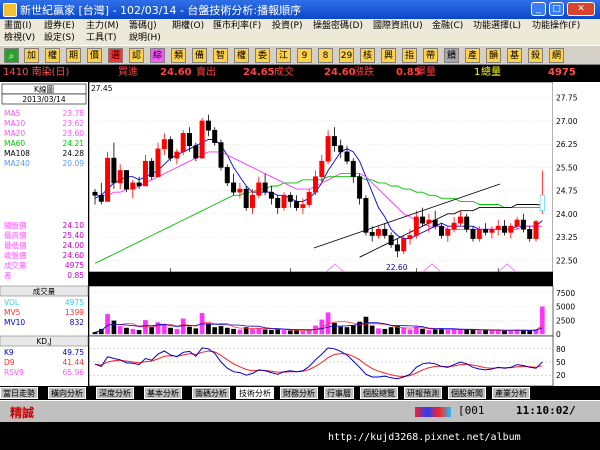 This screenshot has width=600, height=450. Describe the element at coordinates (12, 312) in the screenshot. I see `vol-label: MV5` at that location.